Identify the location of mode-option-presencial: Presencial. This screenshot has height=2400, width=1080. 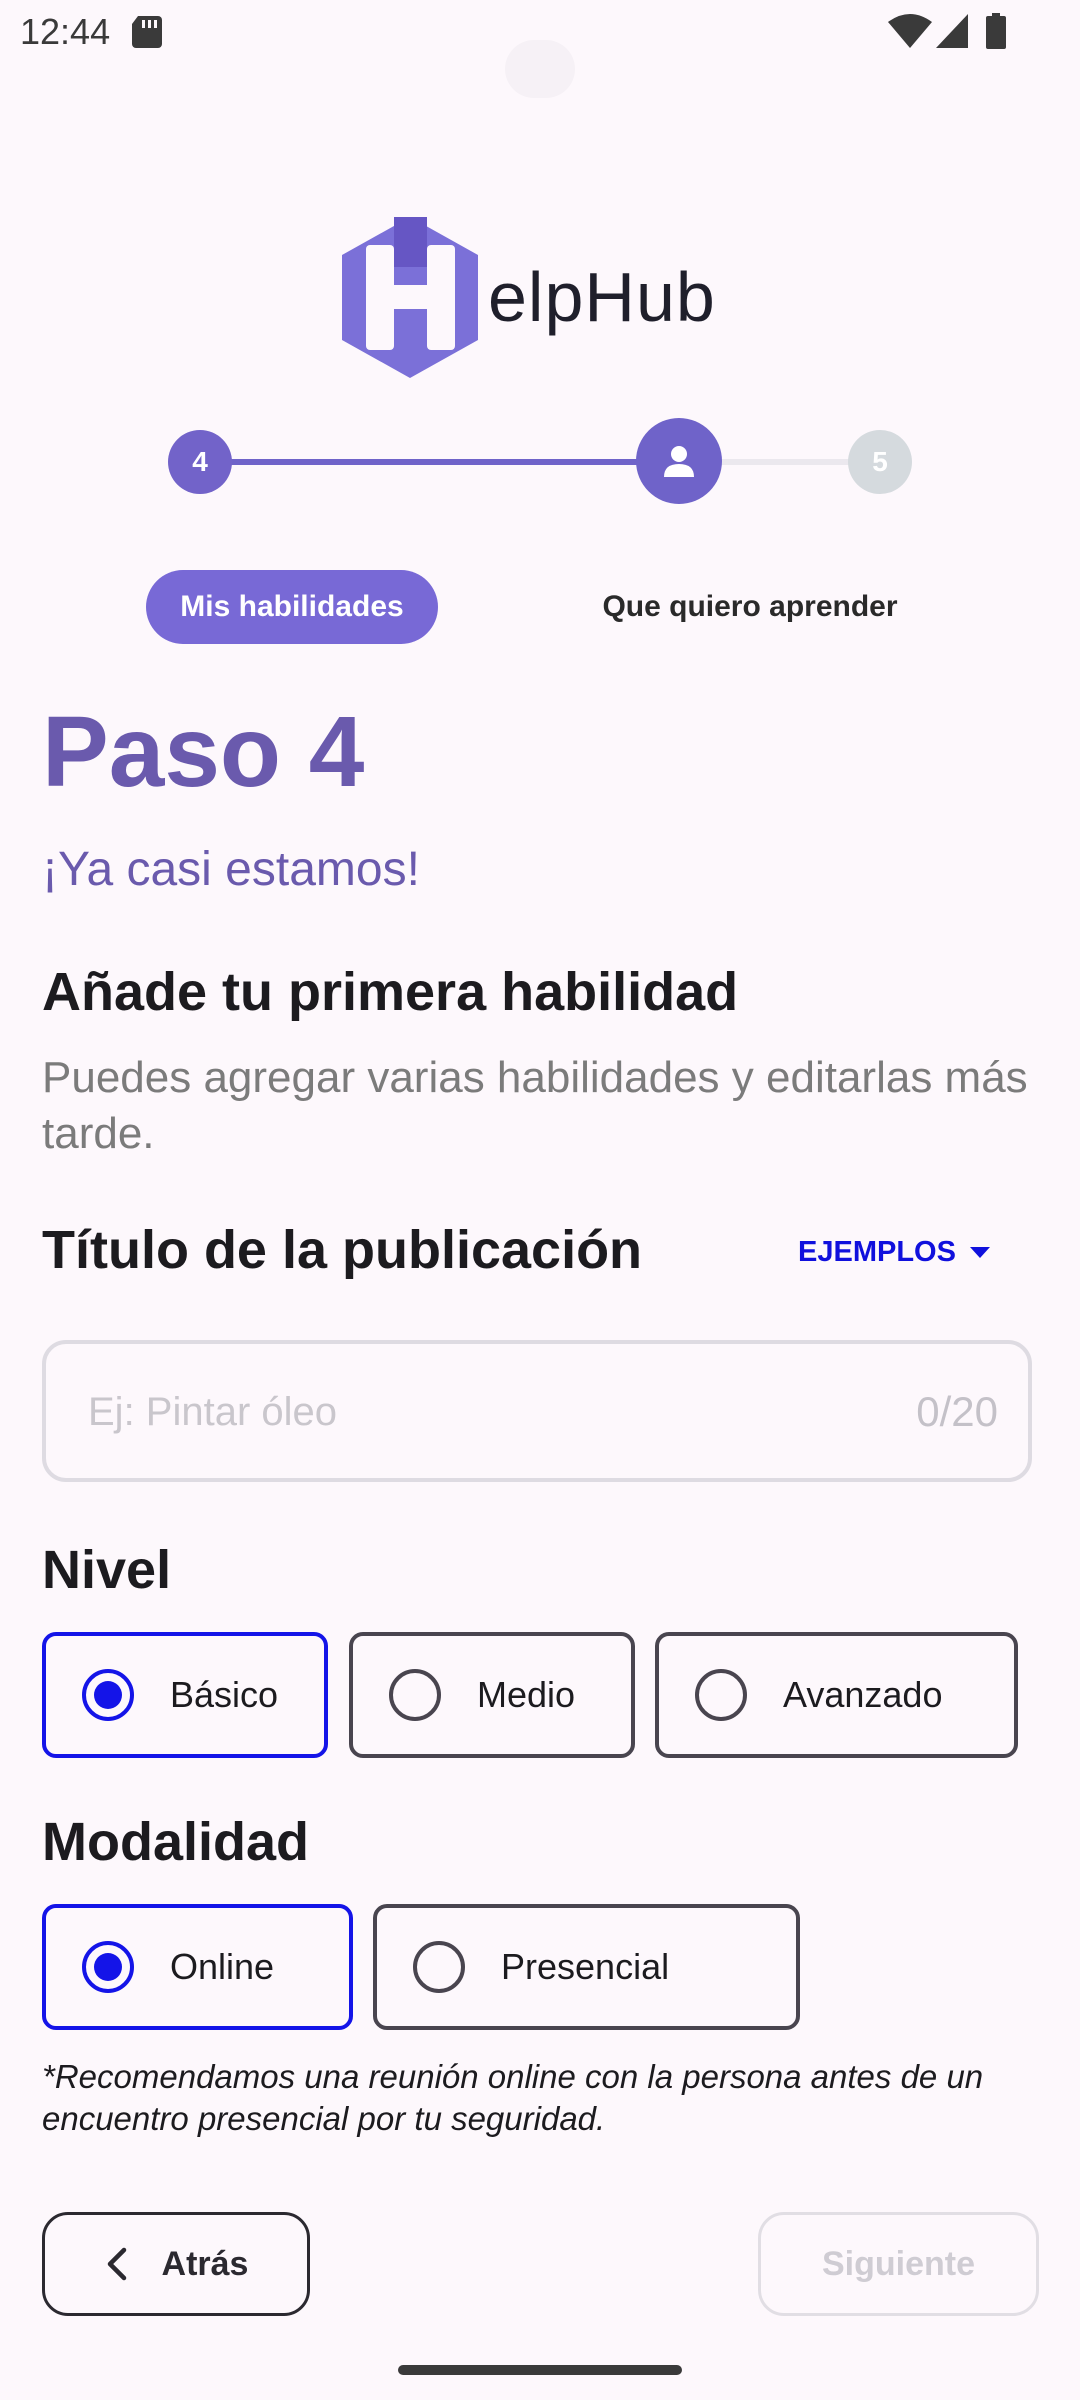
(586, 1967).